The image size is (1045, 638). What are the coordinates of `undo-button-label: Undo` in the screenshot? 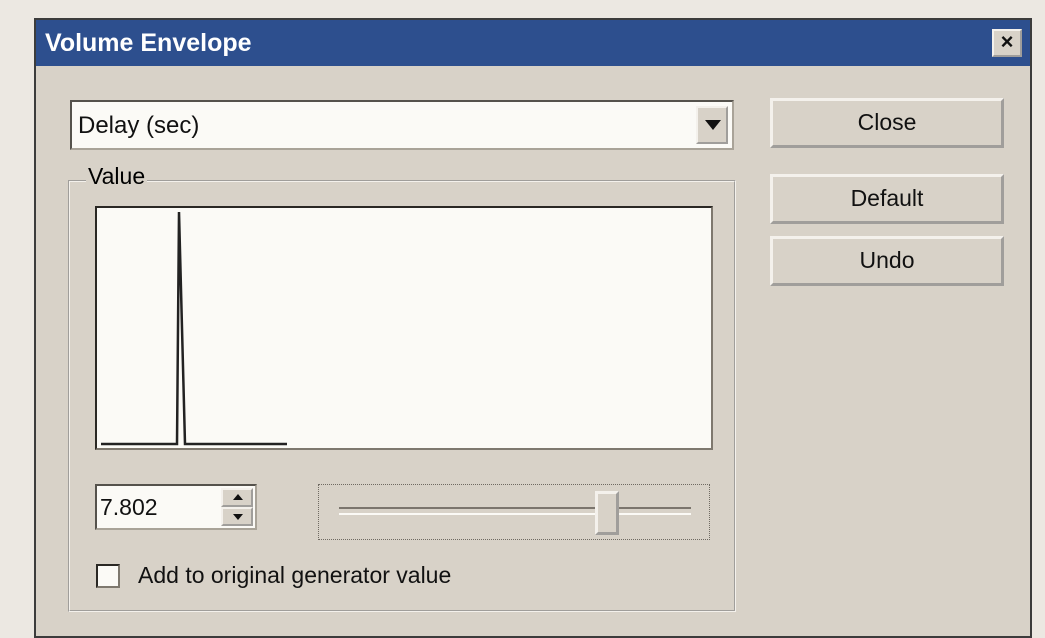 It's located at (887, 260).